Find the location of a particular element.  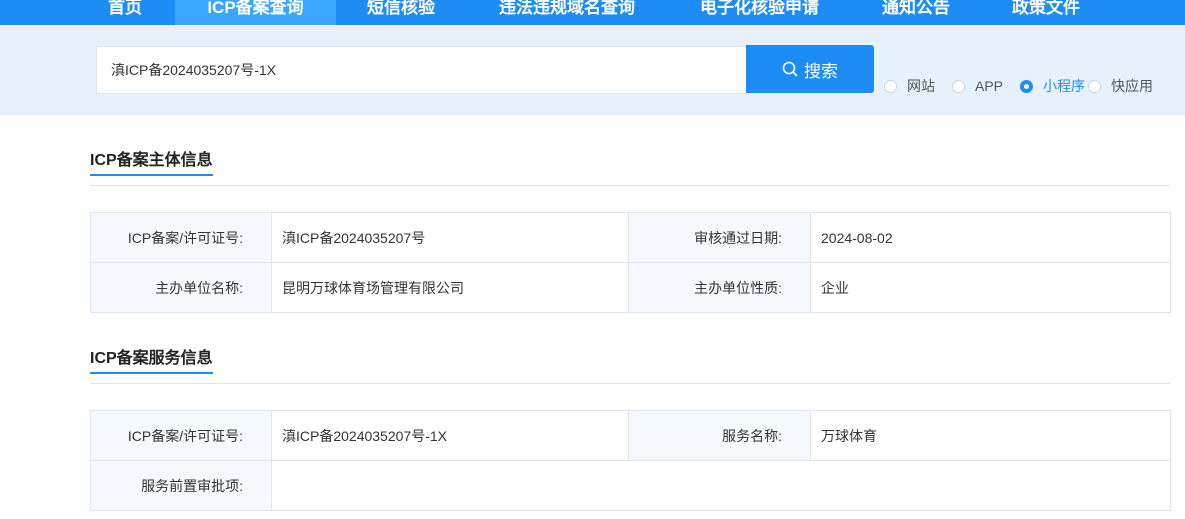

nav-item-policy: 政策文件 is located at coordinates (1046, 12).